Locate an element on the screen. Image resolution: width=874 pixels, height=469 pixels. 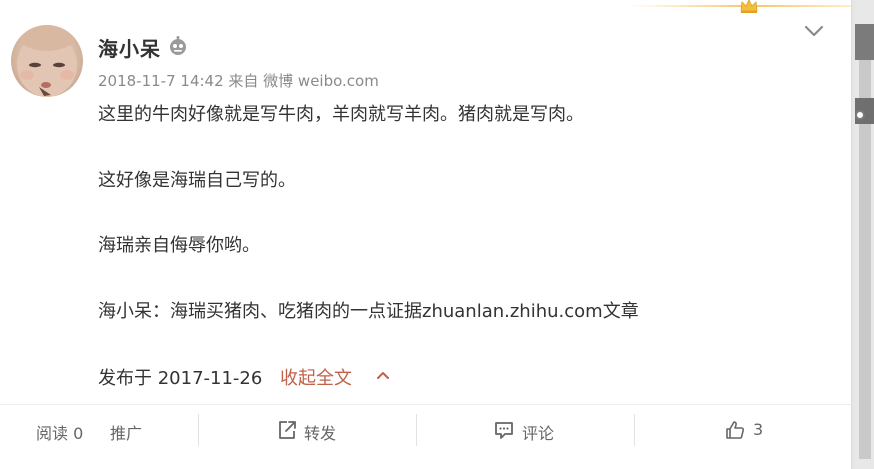
like-count: 3 is located at coordinates (758, 429).